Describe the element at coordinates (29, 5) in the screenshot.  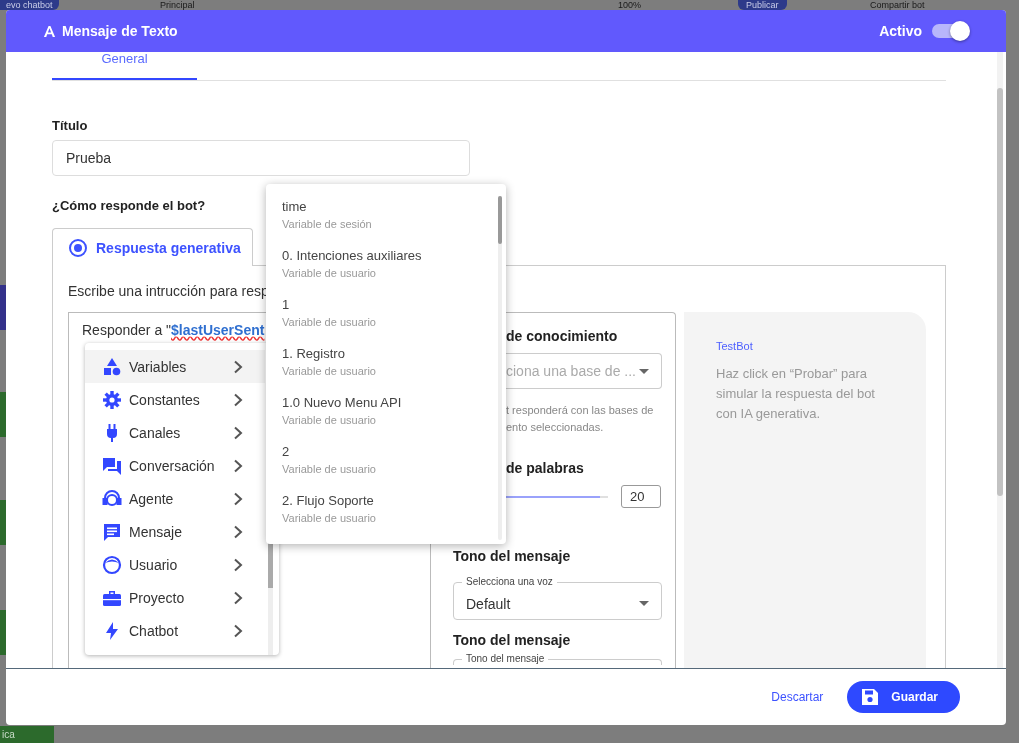
I see `toolbar-item: evo chatbot` at that location.